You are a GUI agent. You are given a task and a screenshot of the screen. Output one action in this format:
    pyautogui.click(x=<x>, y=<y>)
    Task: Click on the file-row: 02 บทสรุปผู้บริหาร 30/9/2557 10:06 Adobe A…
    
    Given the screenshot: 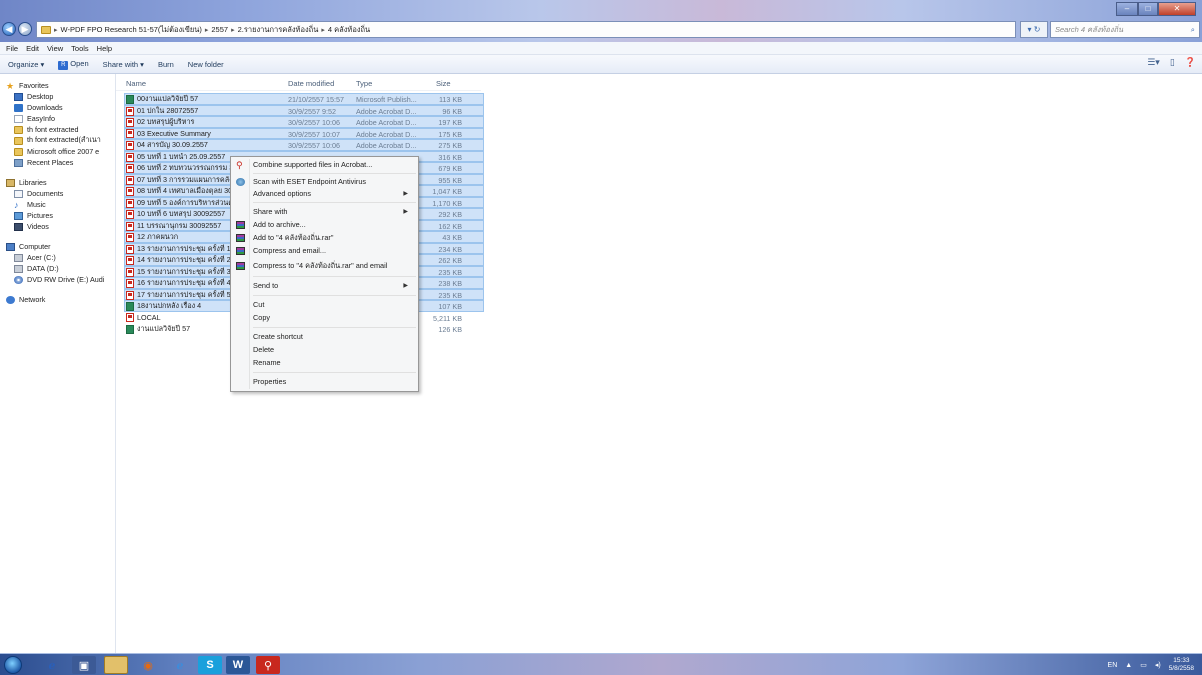 What is the action you would take?
    pyautogui.click(x=304, y=122)
    